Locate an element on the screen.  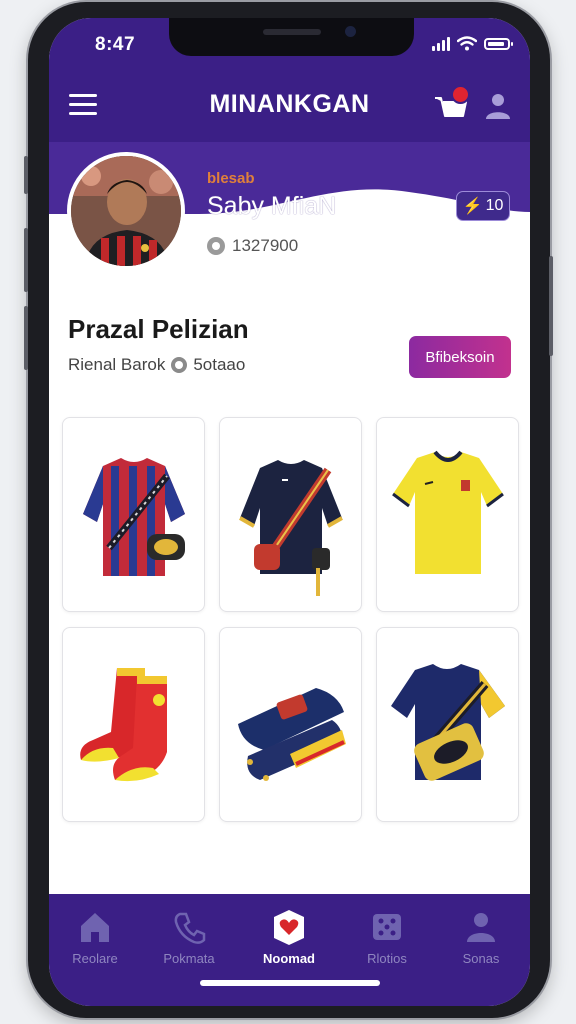
meta-left: Rienal Barok is located at coordinates (117, 364).